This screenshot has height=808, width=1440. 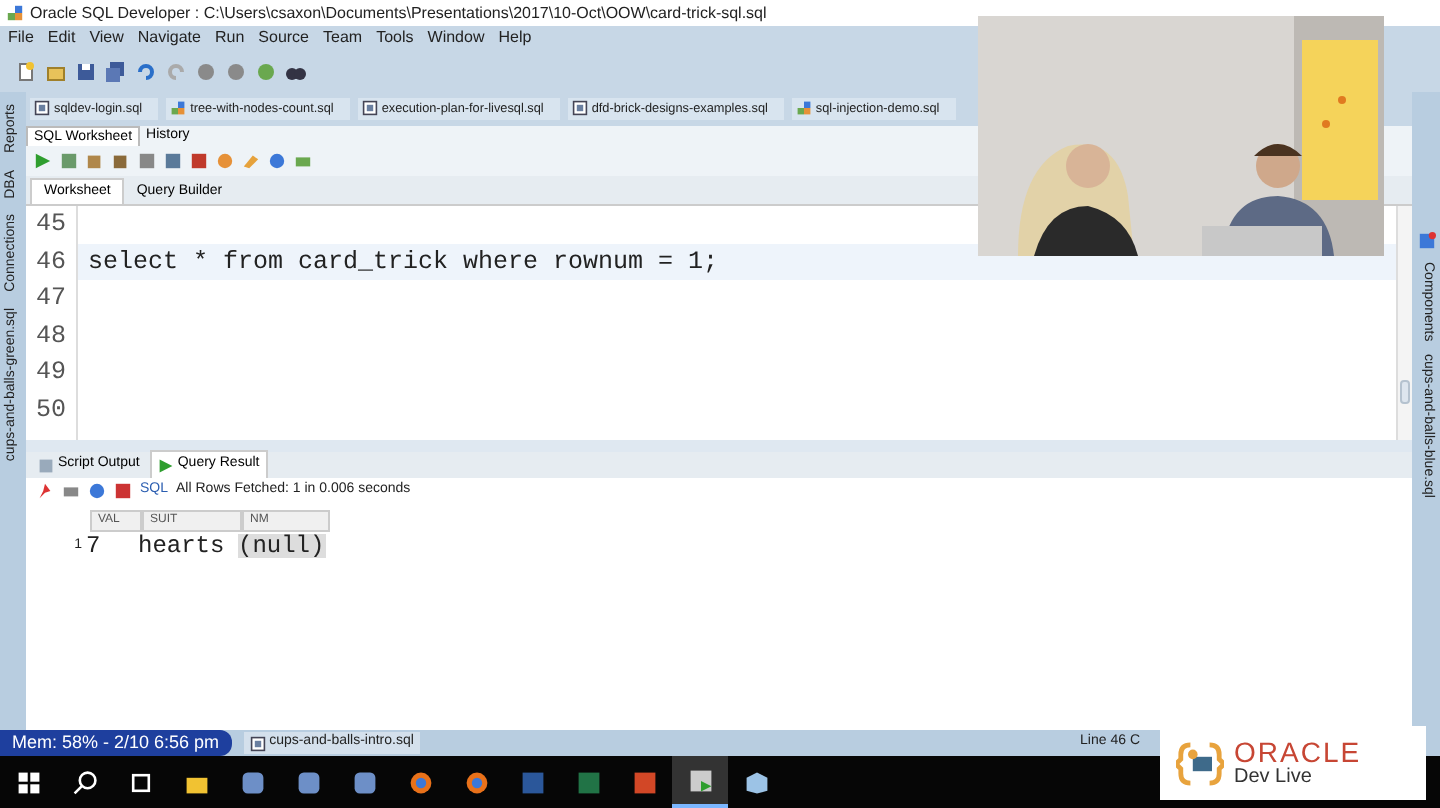 I want to click on logo-icon, so click(x=1200, y=763).